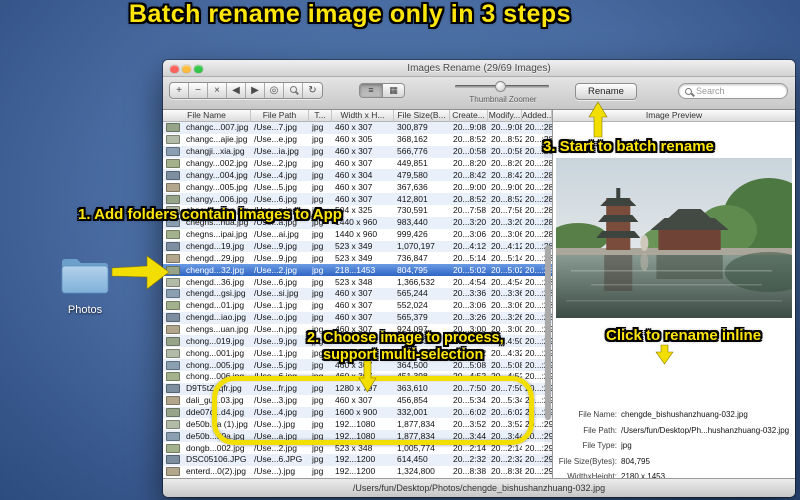 The width and height of the screenshot is (800, 500). What do you see at coordinates (198, 68) in the screenshot?
I see `zoom-button` at bounding box center [198, 68].